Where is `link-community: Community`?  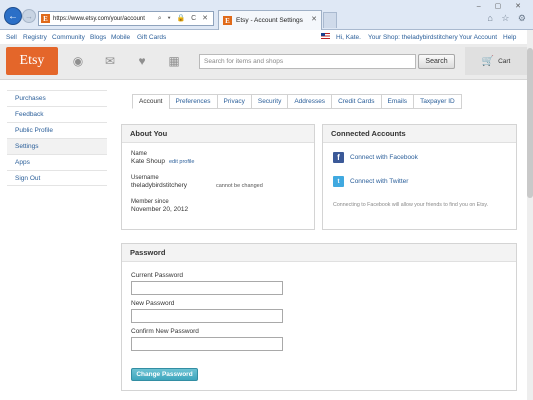
link-community: Community is located at coordinates (68, 37).